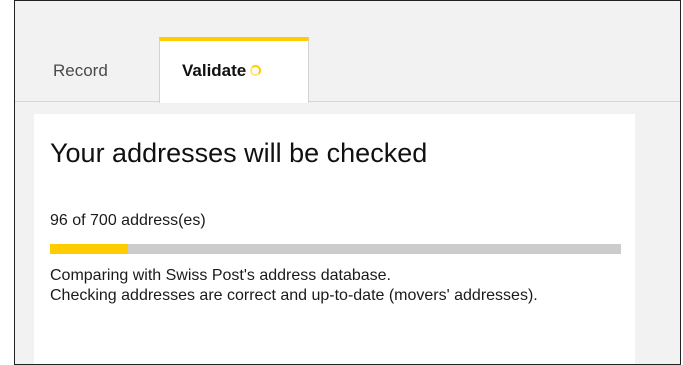 This screenshot has height=365, width=683. I want to click on tab-validate: Validate, so click(234, 70).